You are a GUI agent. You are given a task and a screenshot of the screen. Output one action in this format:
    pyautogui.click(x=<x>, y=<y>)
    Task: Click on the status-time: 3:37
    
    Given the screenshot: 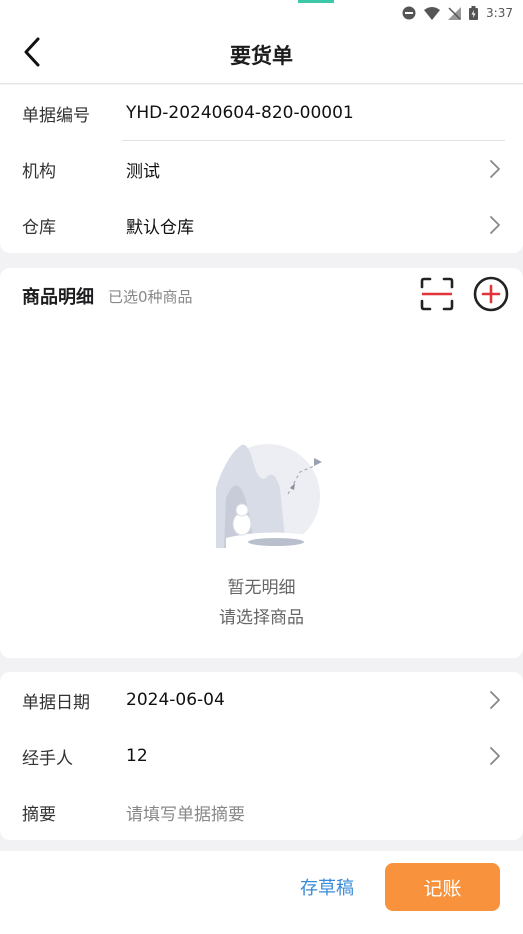 What is the action you would take?
    pyautogui.click(x=499, y=13)
    